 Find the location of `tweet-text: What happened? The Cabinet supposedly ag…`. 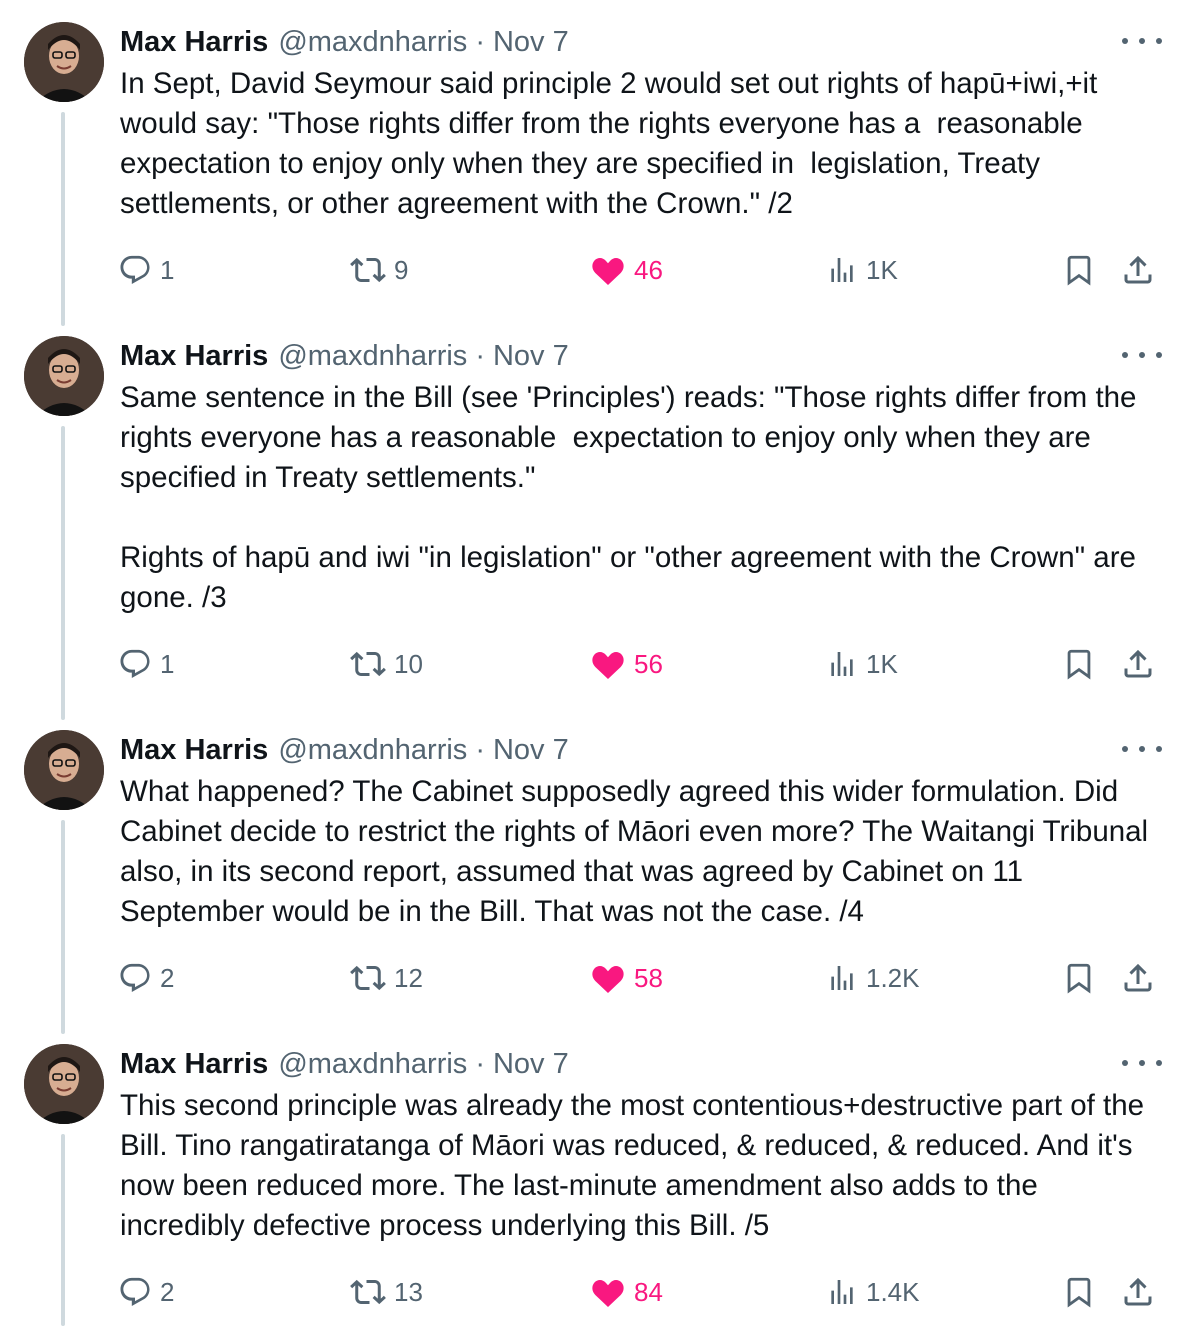

tweet-text: What happened? The Cabinet supposedly ag… is located at coordinates (638, 851).